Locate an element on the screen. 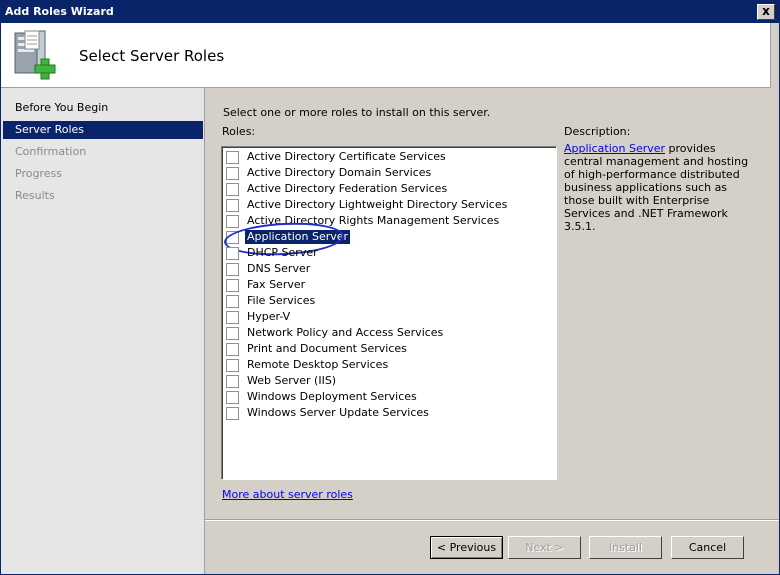  role-row: Print and Document Services is located at coordinates (386, 349).